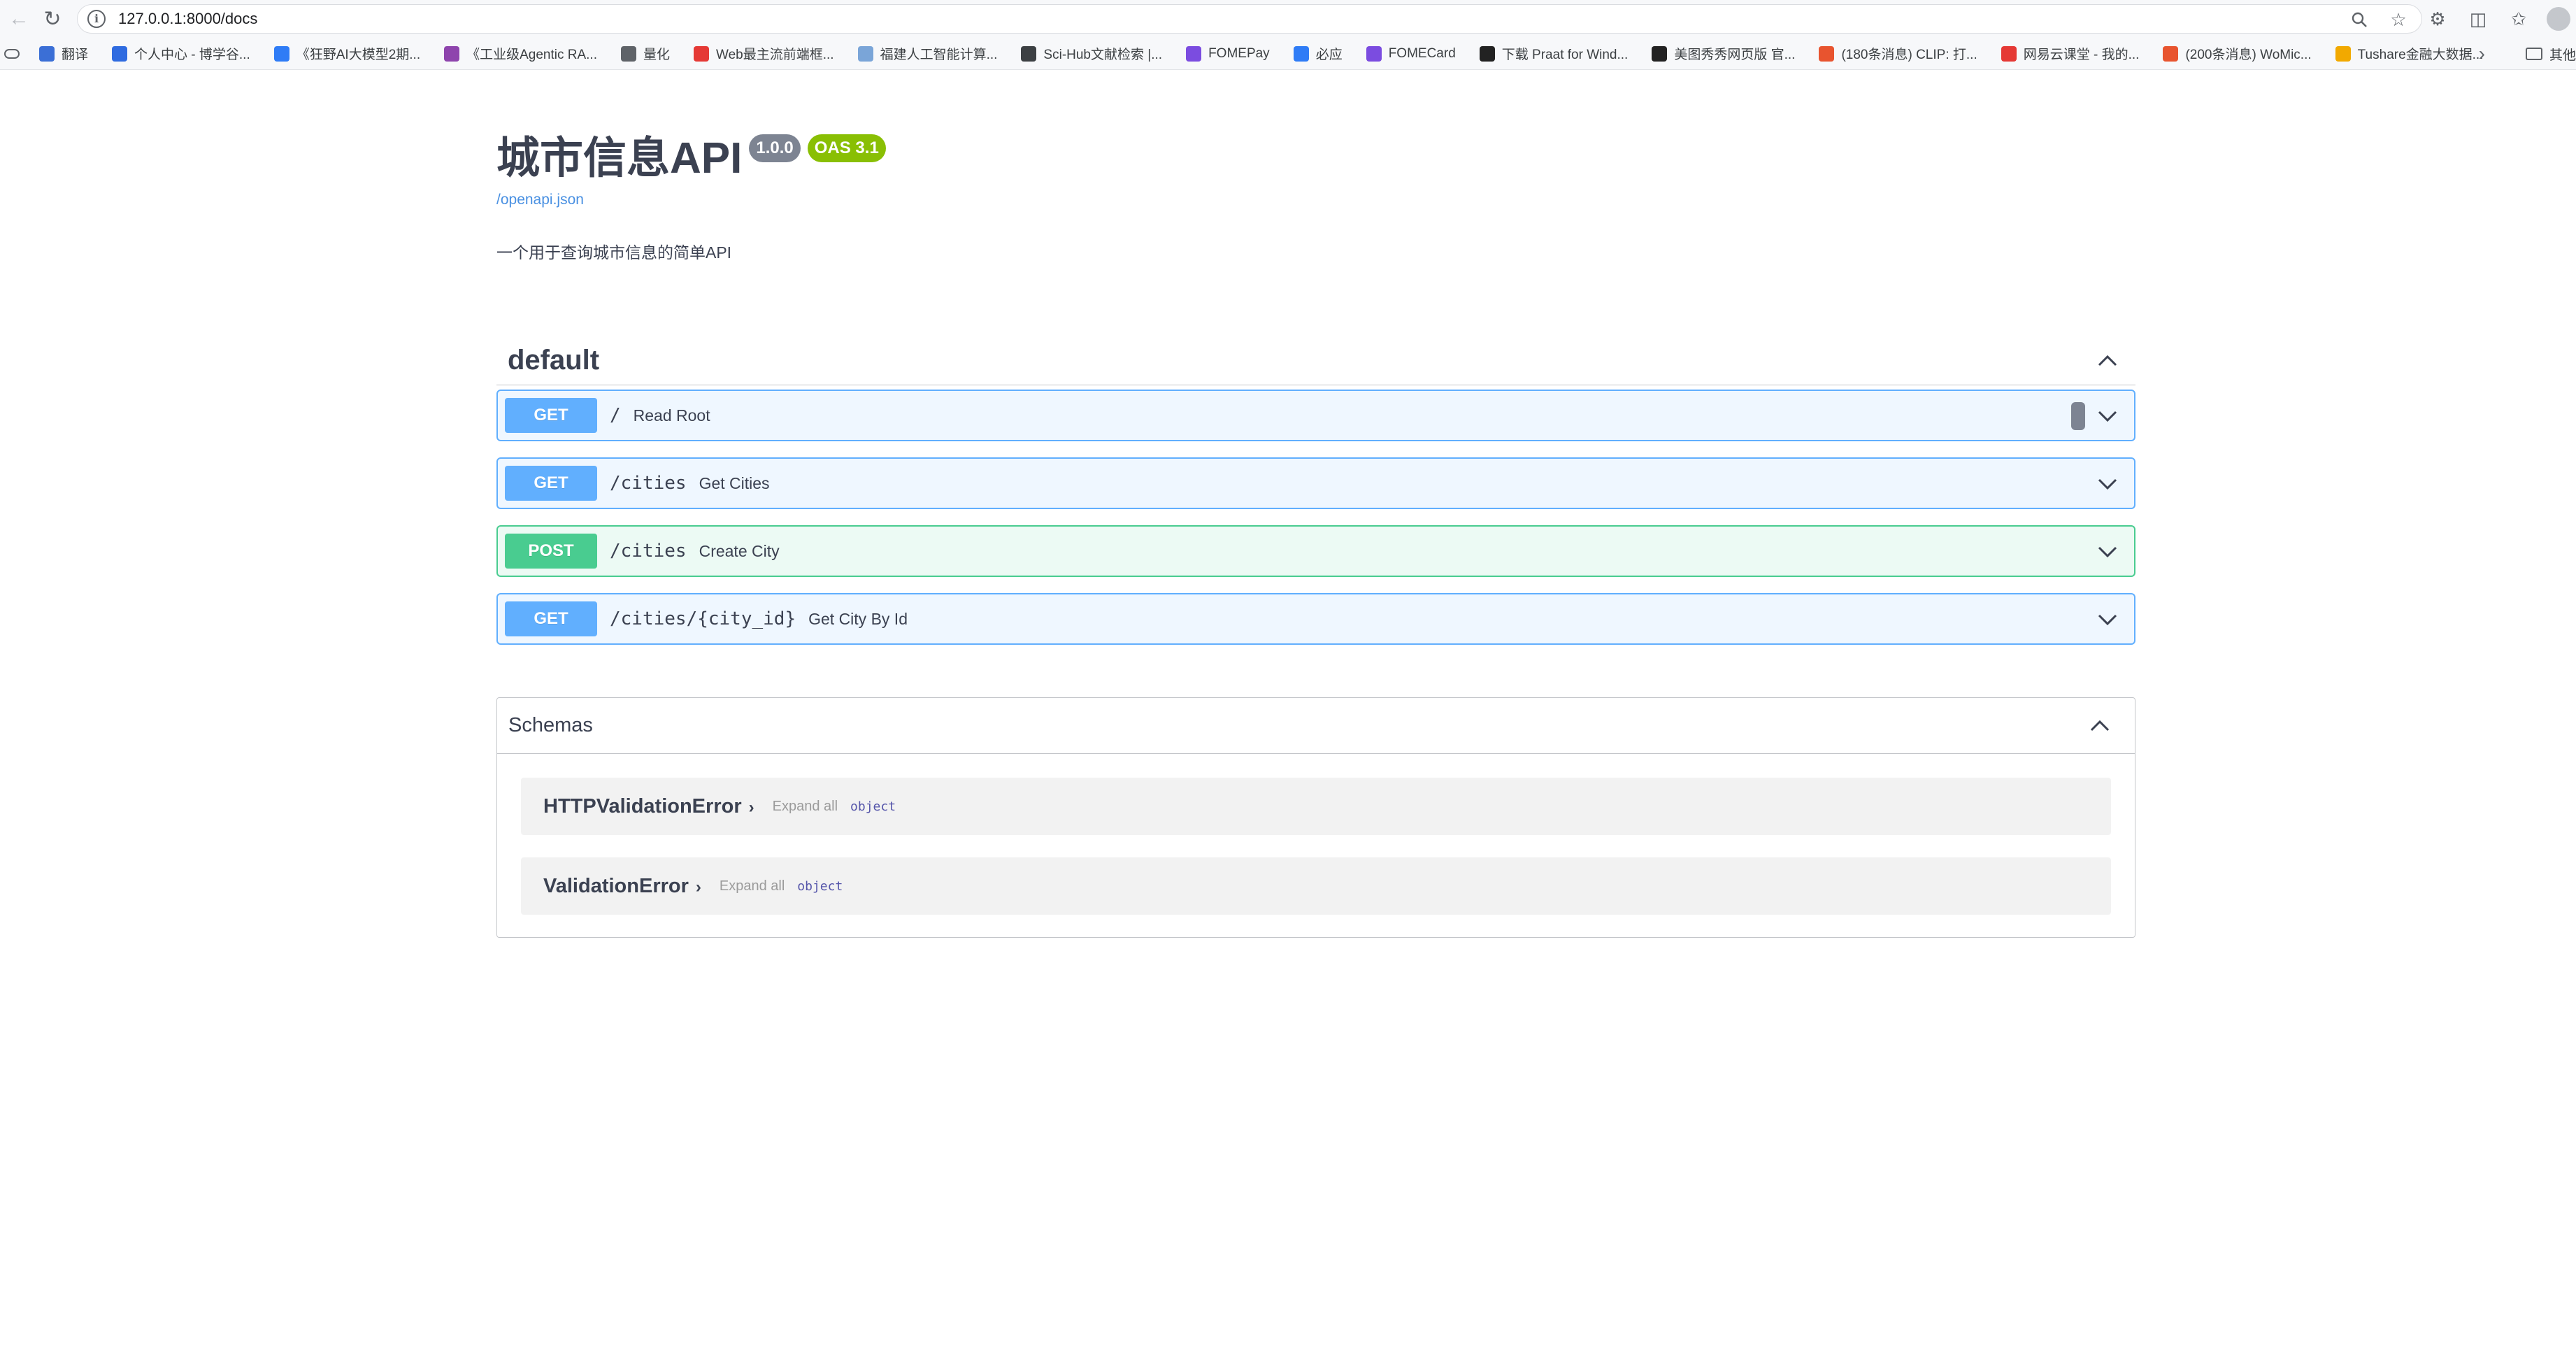 This screenshot has height=1370, width=2576. I want to click on schema-row: ValidationError › Expand all object, so click(1316, 886).